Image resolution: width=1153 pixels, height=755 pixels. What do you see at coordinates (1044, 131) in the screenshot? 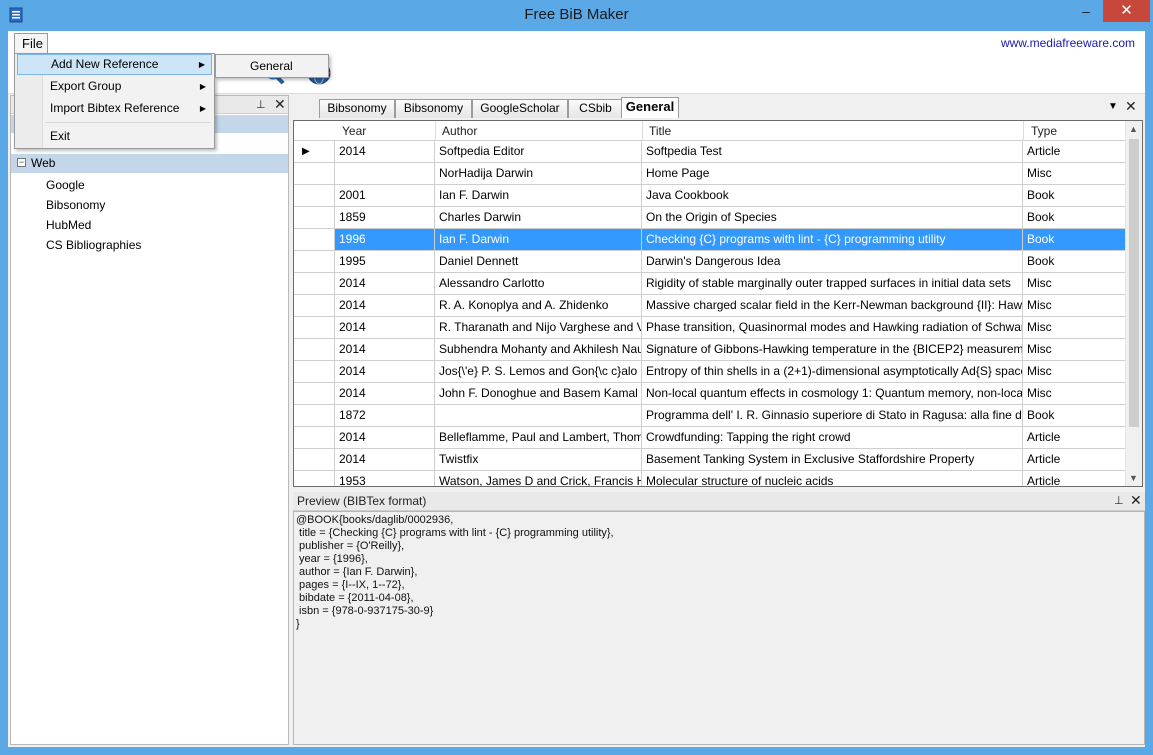
I see `column-header-type: Type` at bounding box center [1044, 131].